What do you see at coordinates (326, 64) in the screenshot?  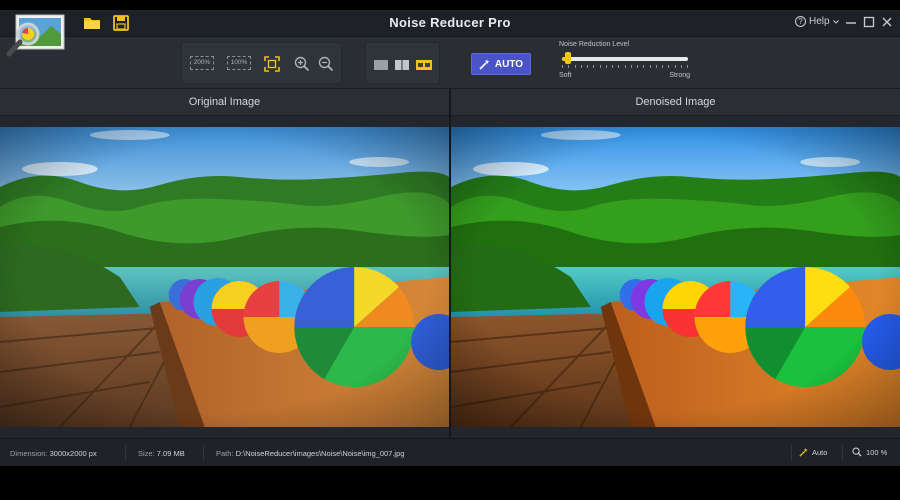 I see `zoom-out-icon` at bounding box center [326, 64].